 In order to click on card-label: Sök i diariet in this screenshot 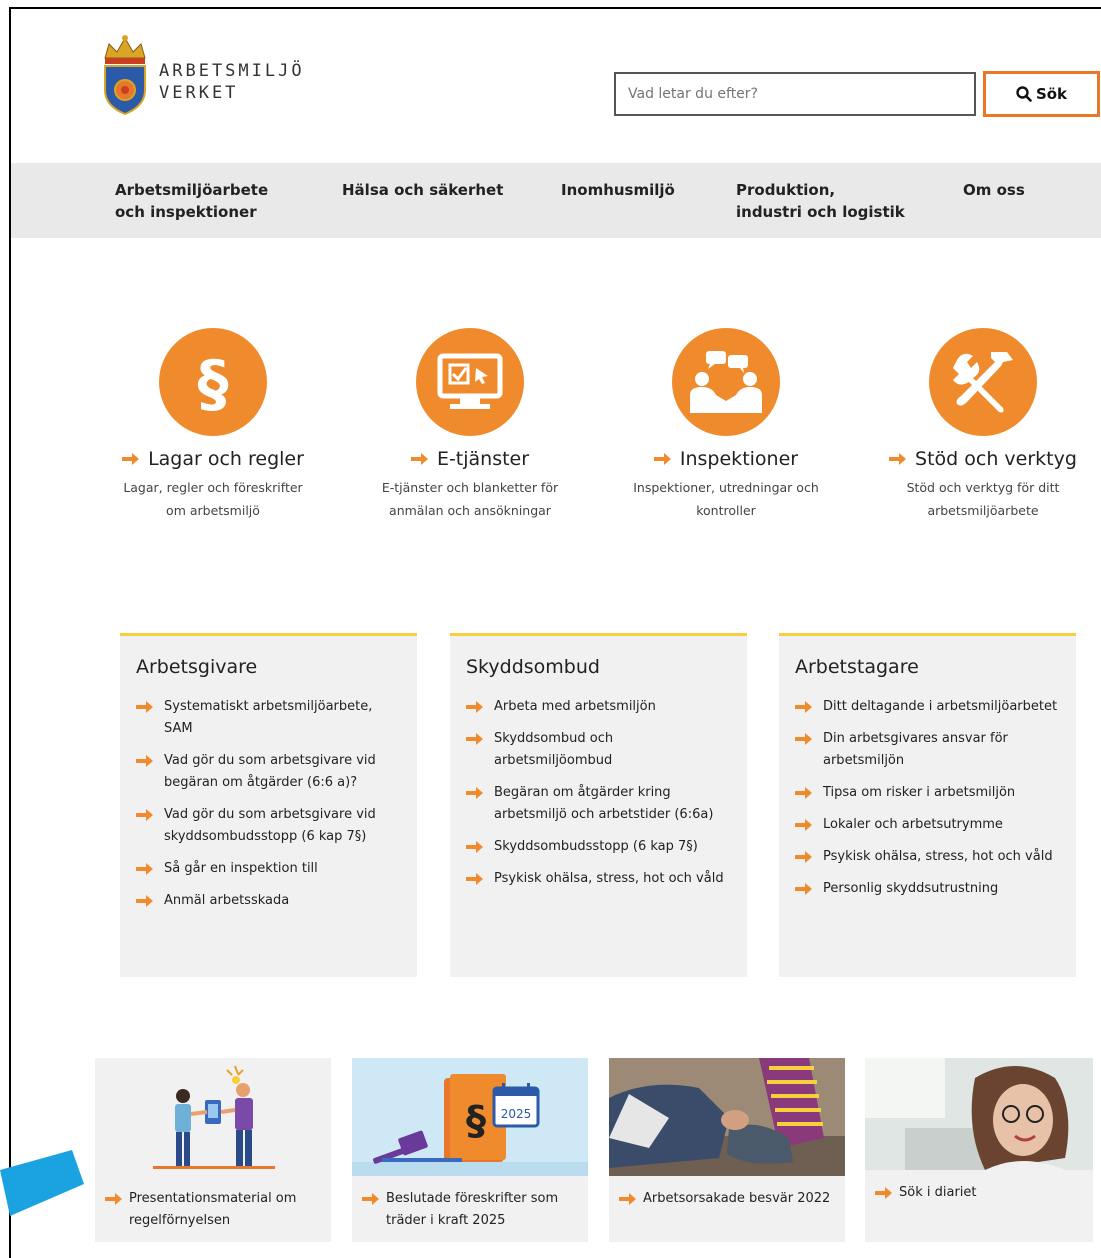, I will do `click(938, 1192)`.